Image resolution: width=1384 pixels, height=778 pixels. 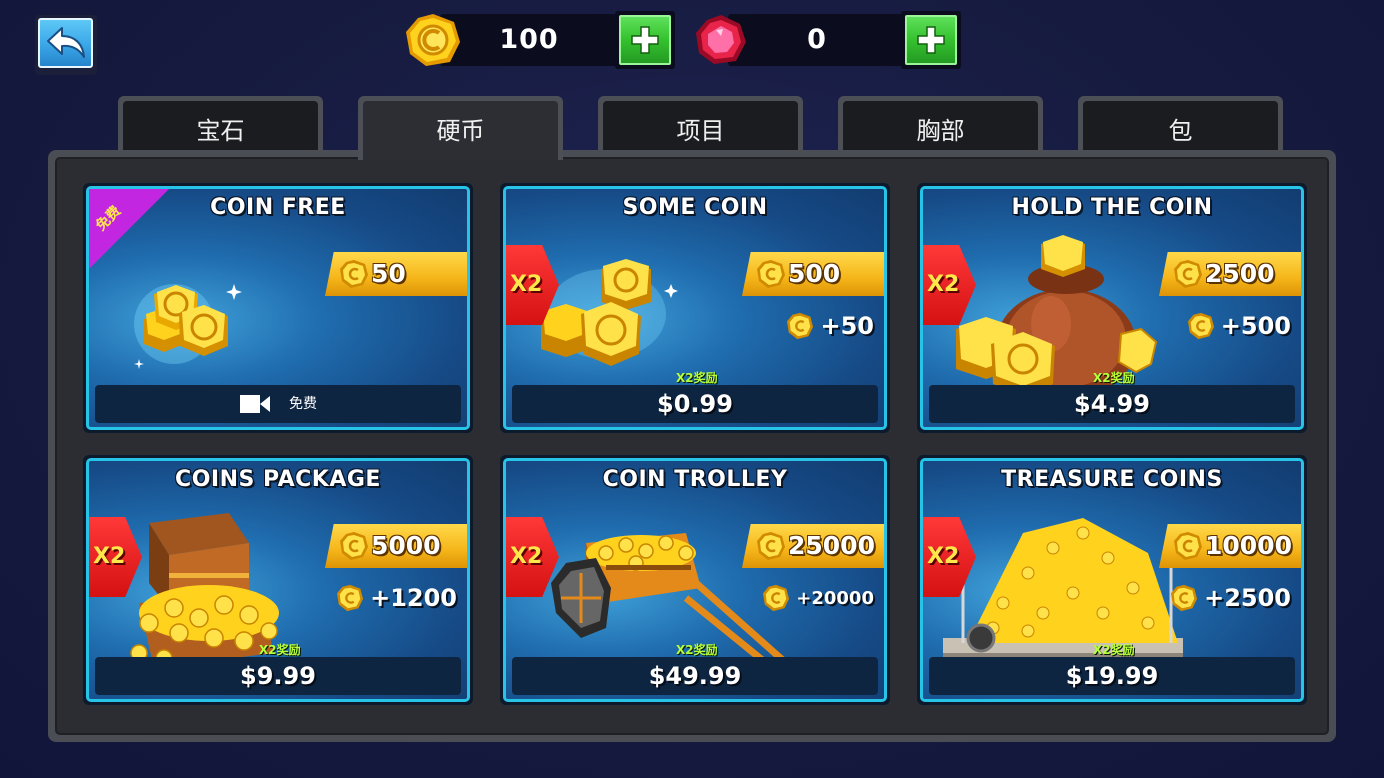 I want to click on tab-coins: 硬币, so click(x=460, y=128).